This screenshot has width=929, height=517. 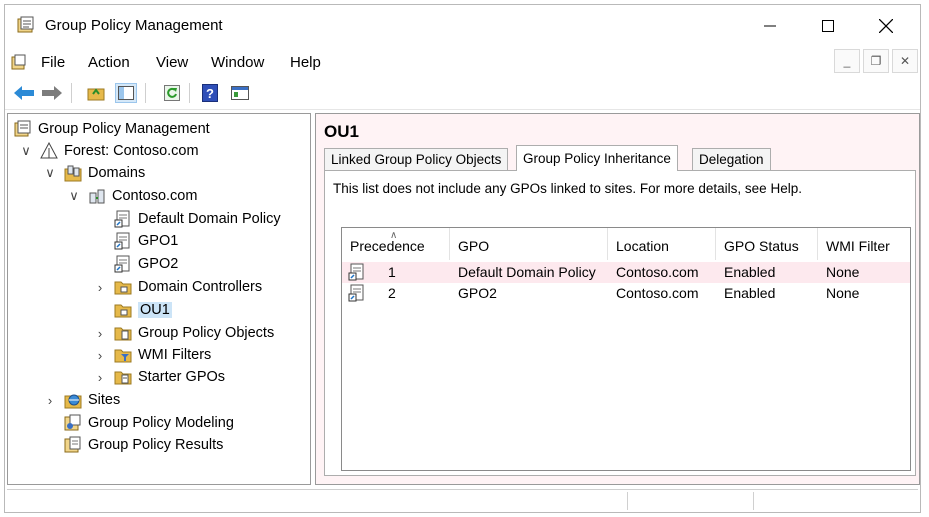 I want to click on tree-item-group-policy-objects: Group Policy Objects, so click(x=194, y=333).